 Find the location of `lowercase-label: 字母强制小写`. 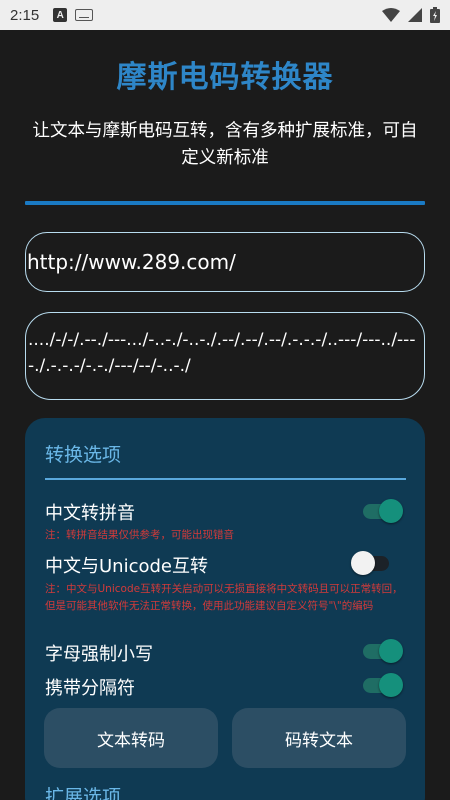

lowercase-label: 字母强制小写 is located at coordinates (99, 654).